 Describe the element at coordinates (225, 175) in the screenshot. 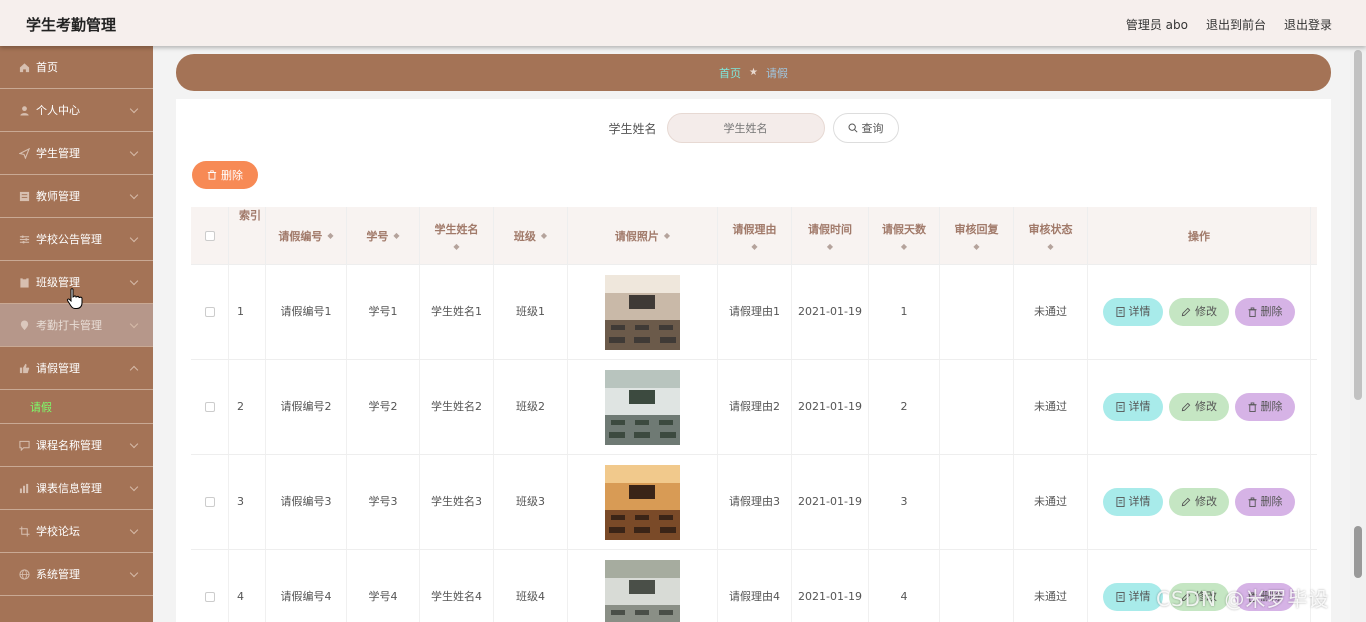

I see `batch-delete-button: 删除` at that location.